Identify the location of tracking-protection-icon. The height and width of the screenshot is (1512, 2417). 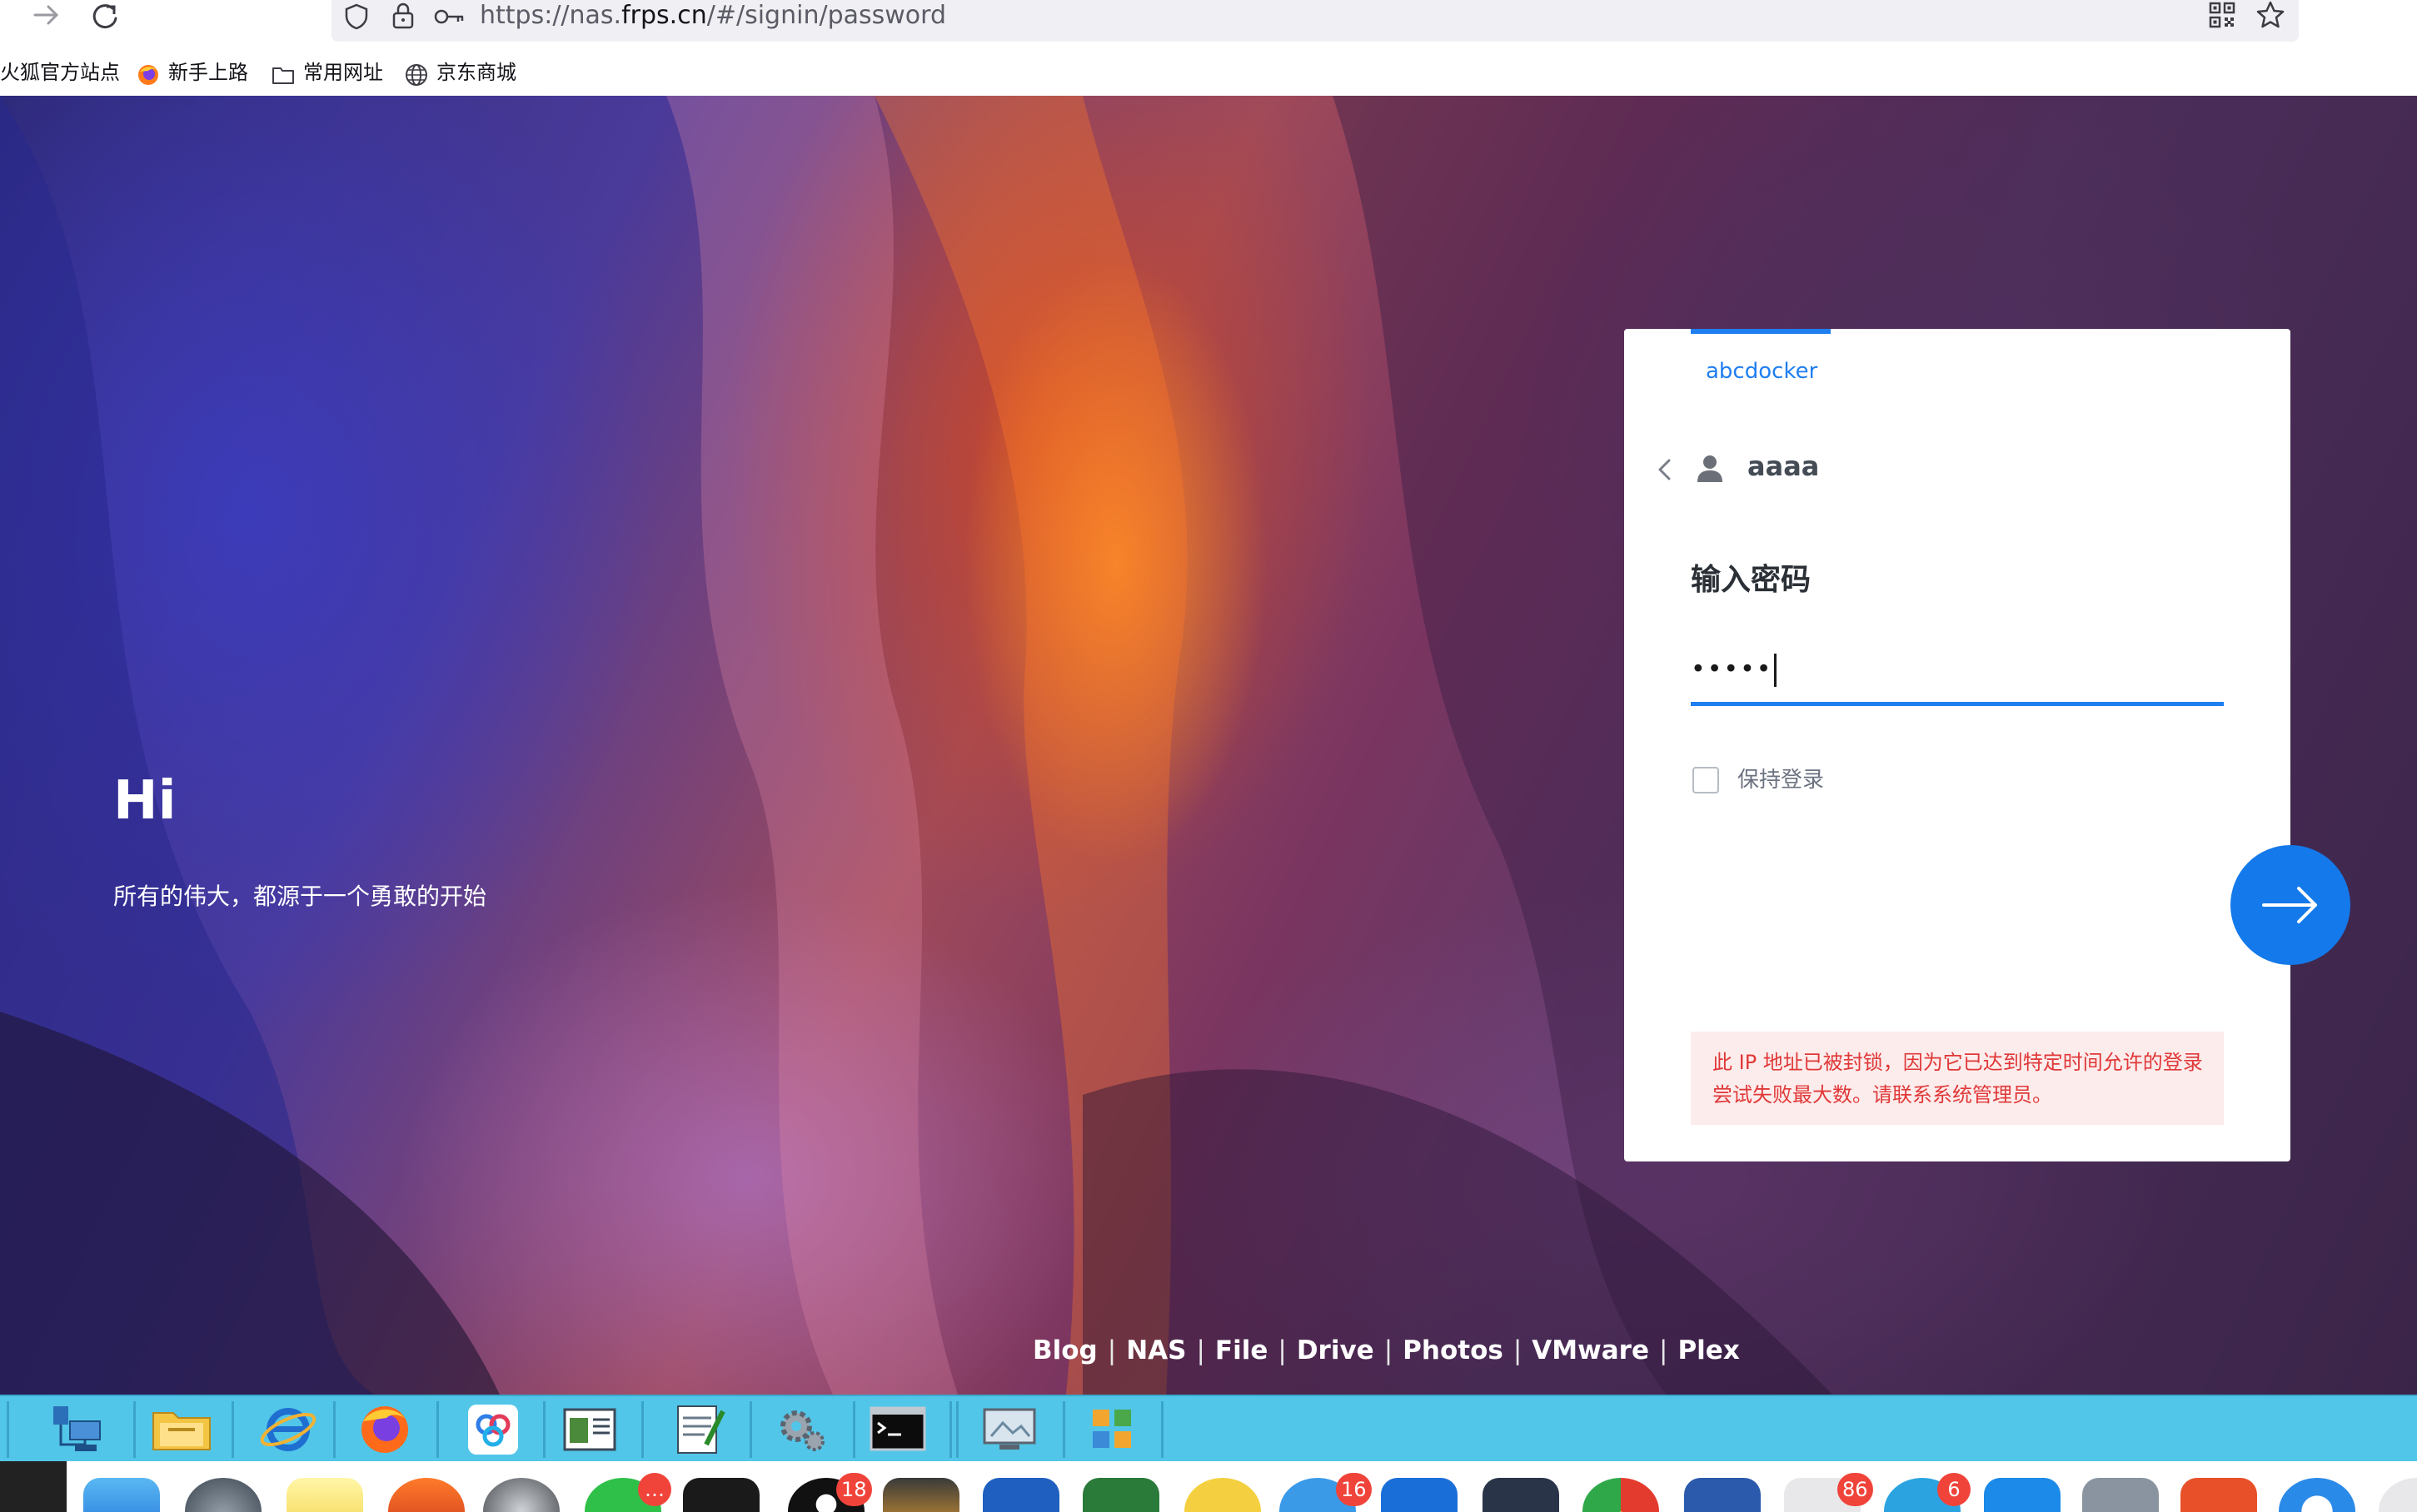
(357, 17).